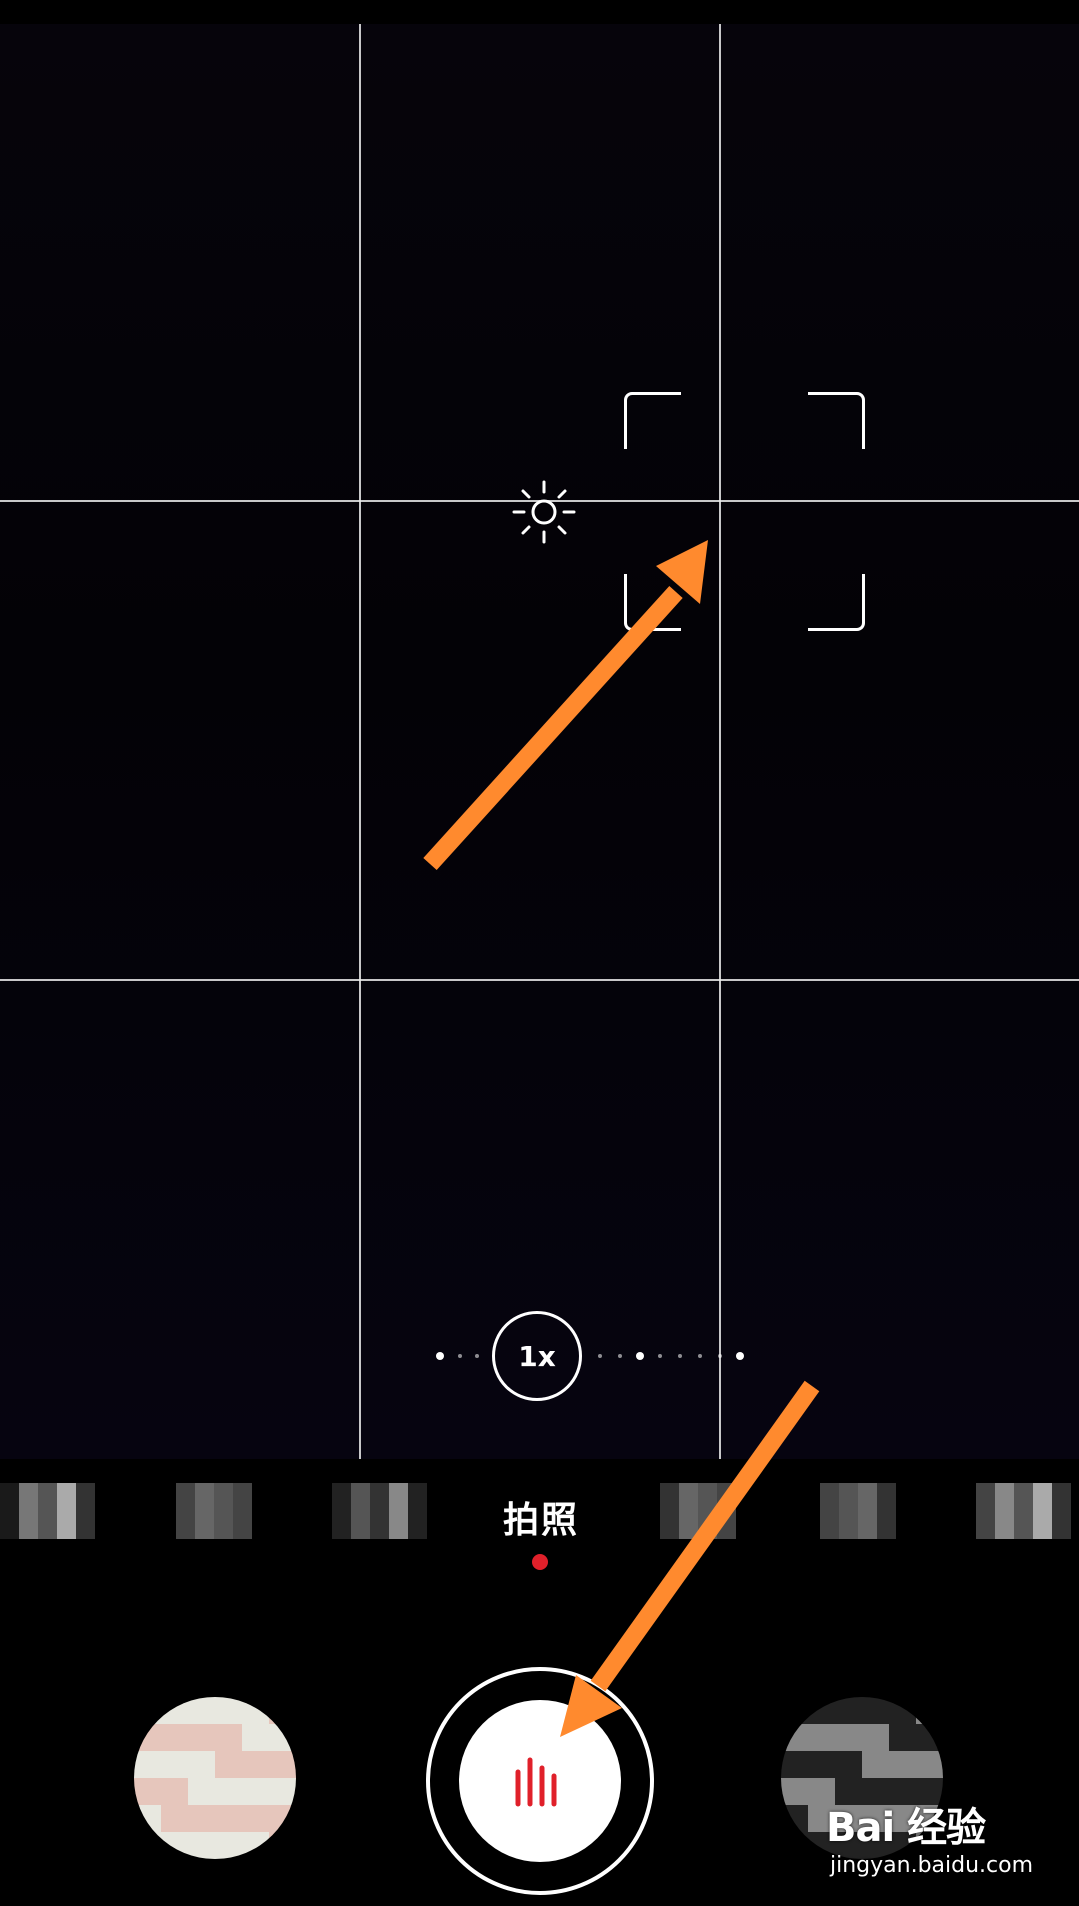  Describe the element at coordinates (652, 420) in the screenshot. I see `focus-corner-top-left` at that location.